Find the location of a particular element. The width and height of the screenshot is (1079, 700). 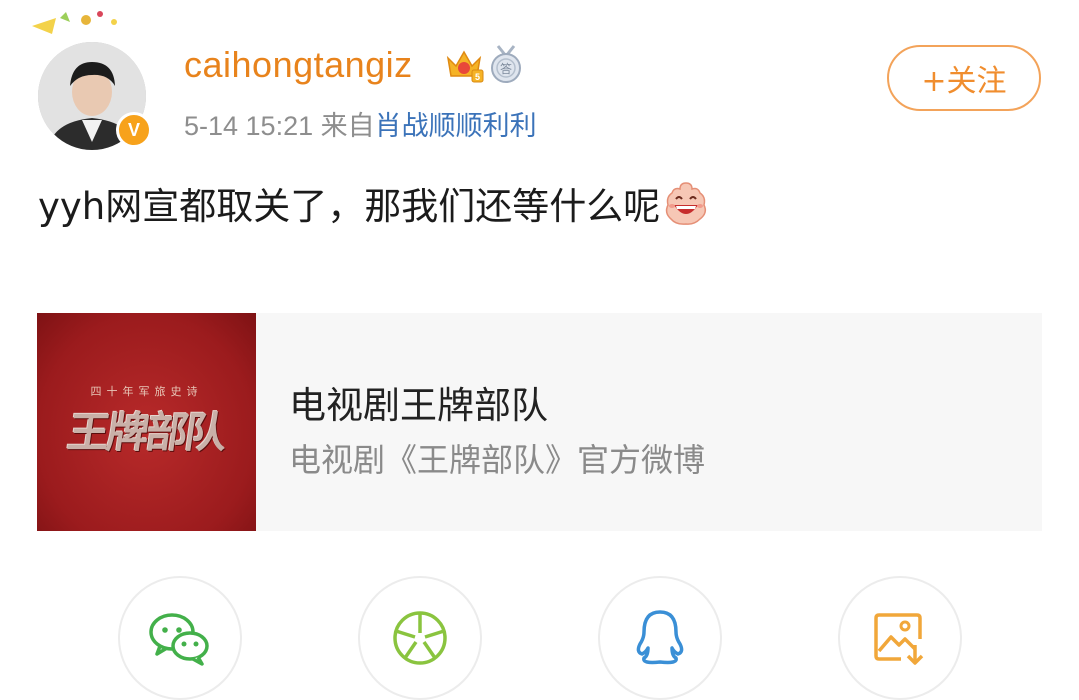

follow-button: +关注 is located at coordinates (964, 78).